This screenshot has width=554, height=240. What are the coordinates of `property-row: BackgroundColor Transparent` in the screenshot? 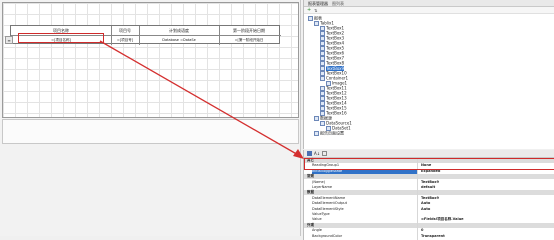 It's located at (429, 236).